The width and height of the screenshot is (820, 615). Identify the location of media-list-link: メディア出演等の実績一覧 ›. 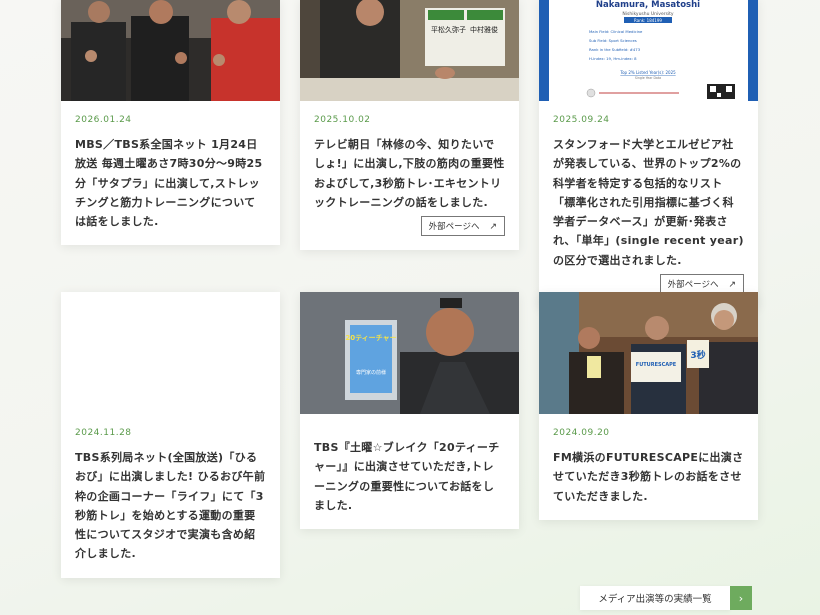
(666, 598).